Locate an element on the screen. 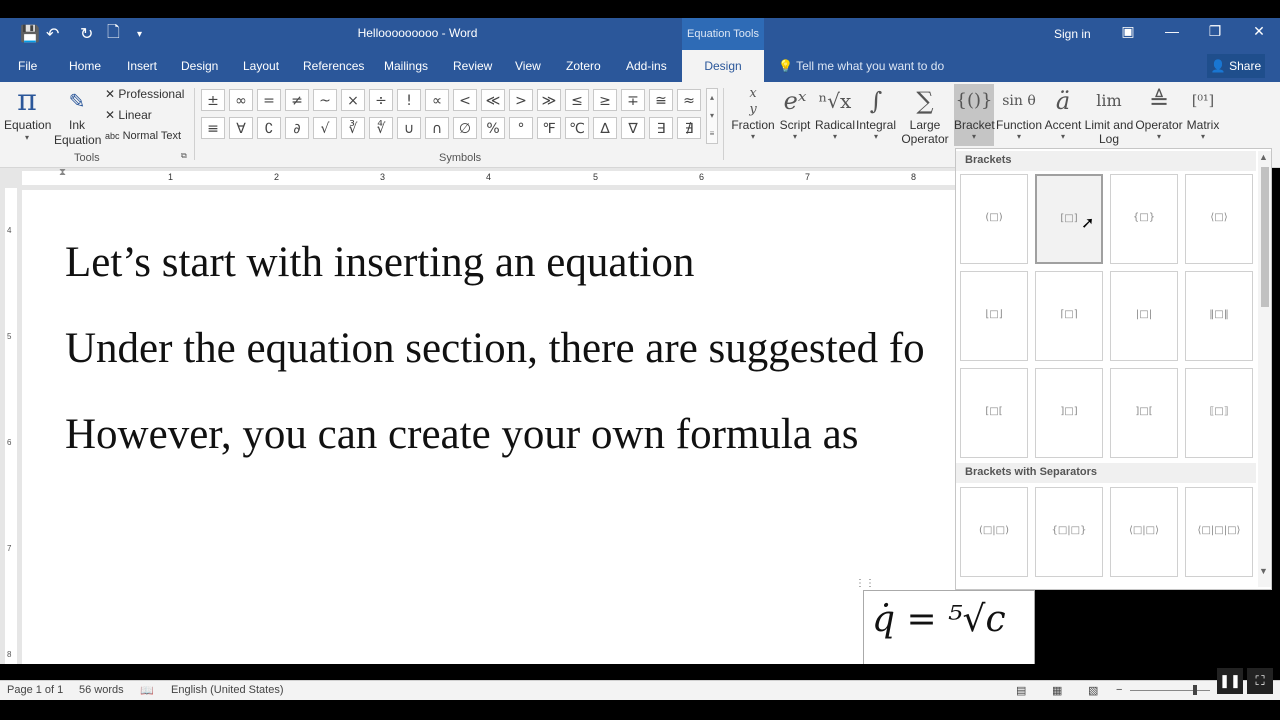 The image size is (1280, 720). tab-file: File is located at coordinates (27, 66).